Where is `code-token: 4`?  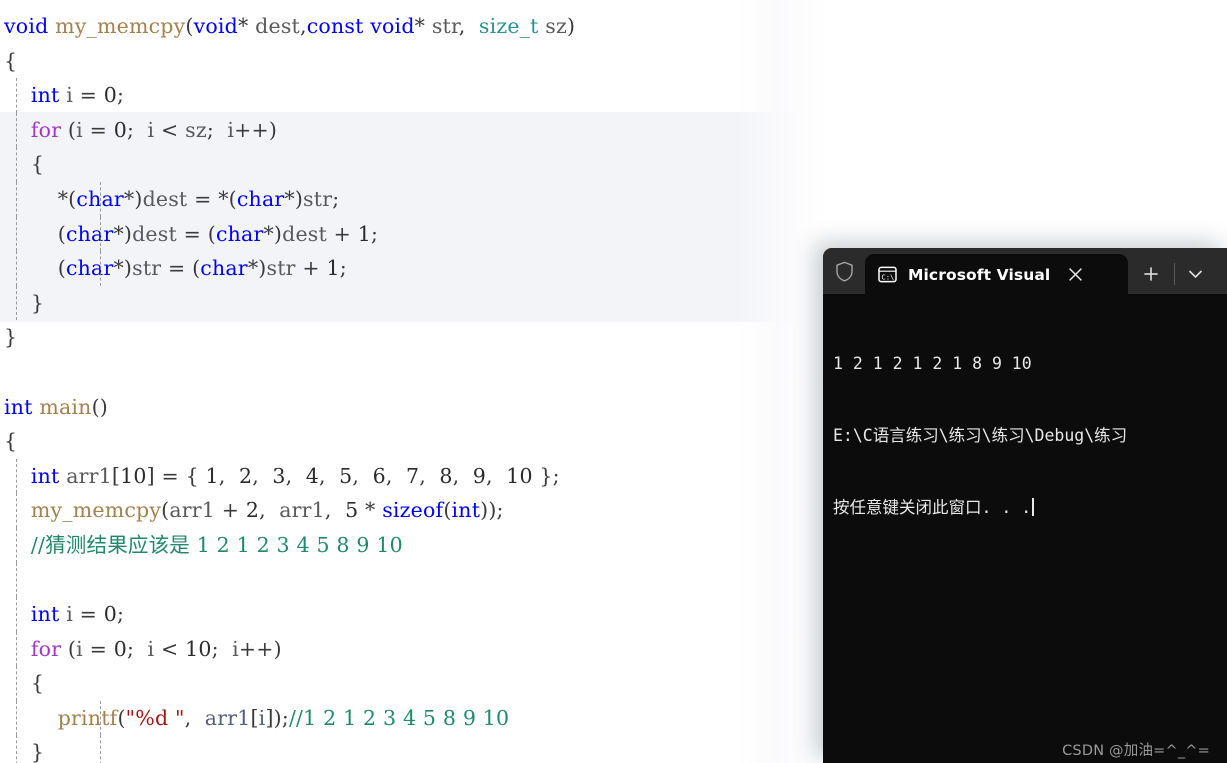
code-token: 4 is located at coordinates (312, 475).